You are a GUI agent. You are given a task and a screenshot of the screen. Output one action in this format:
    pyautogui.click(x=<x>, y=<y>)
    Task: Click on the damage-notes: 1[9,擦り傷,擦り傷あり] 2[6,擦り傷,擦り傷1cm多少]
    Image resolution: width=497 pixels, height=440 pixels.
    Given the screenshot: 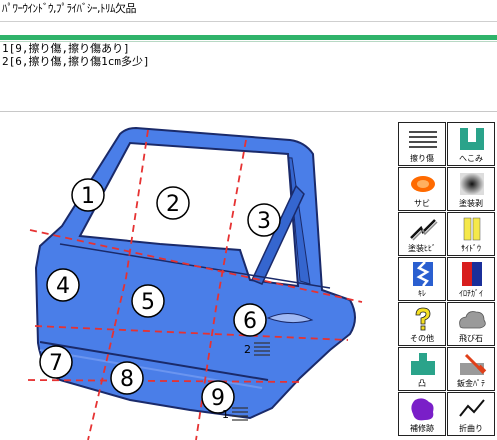 What is the action you would take?
    pyautogui.click(x=76, y=55)
    